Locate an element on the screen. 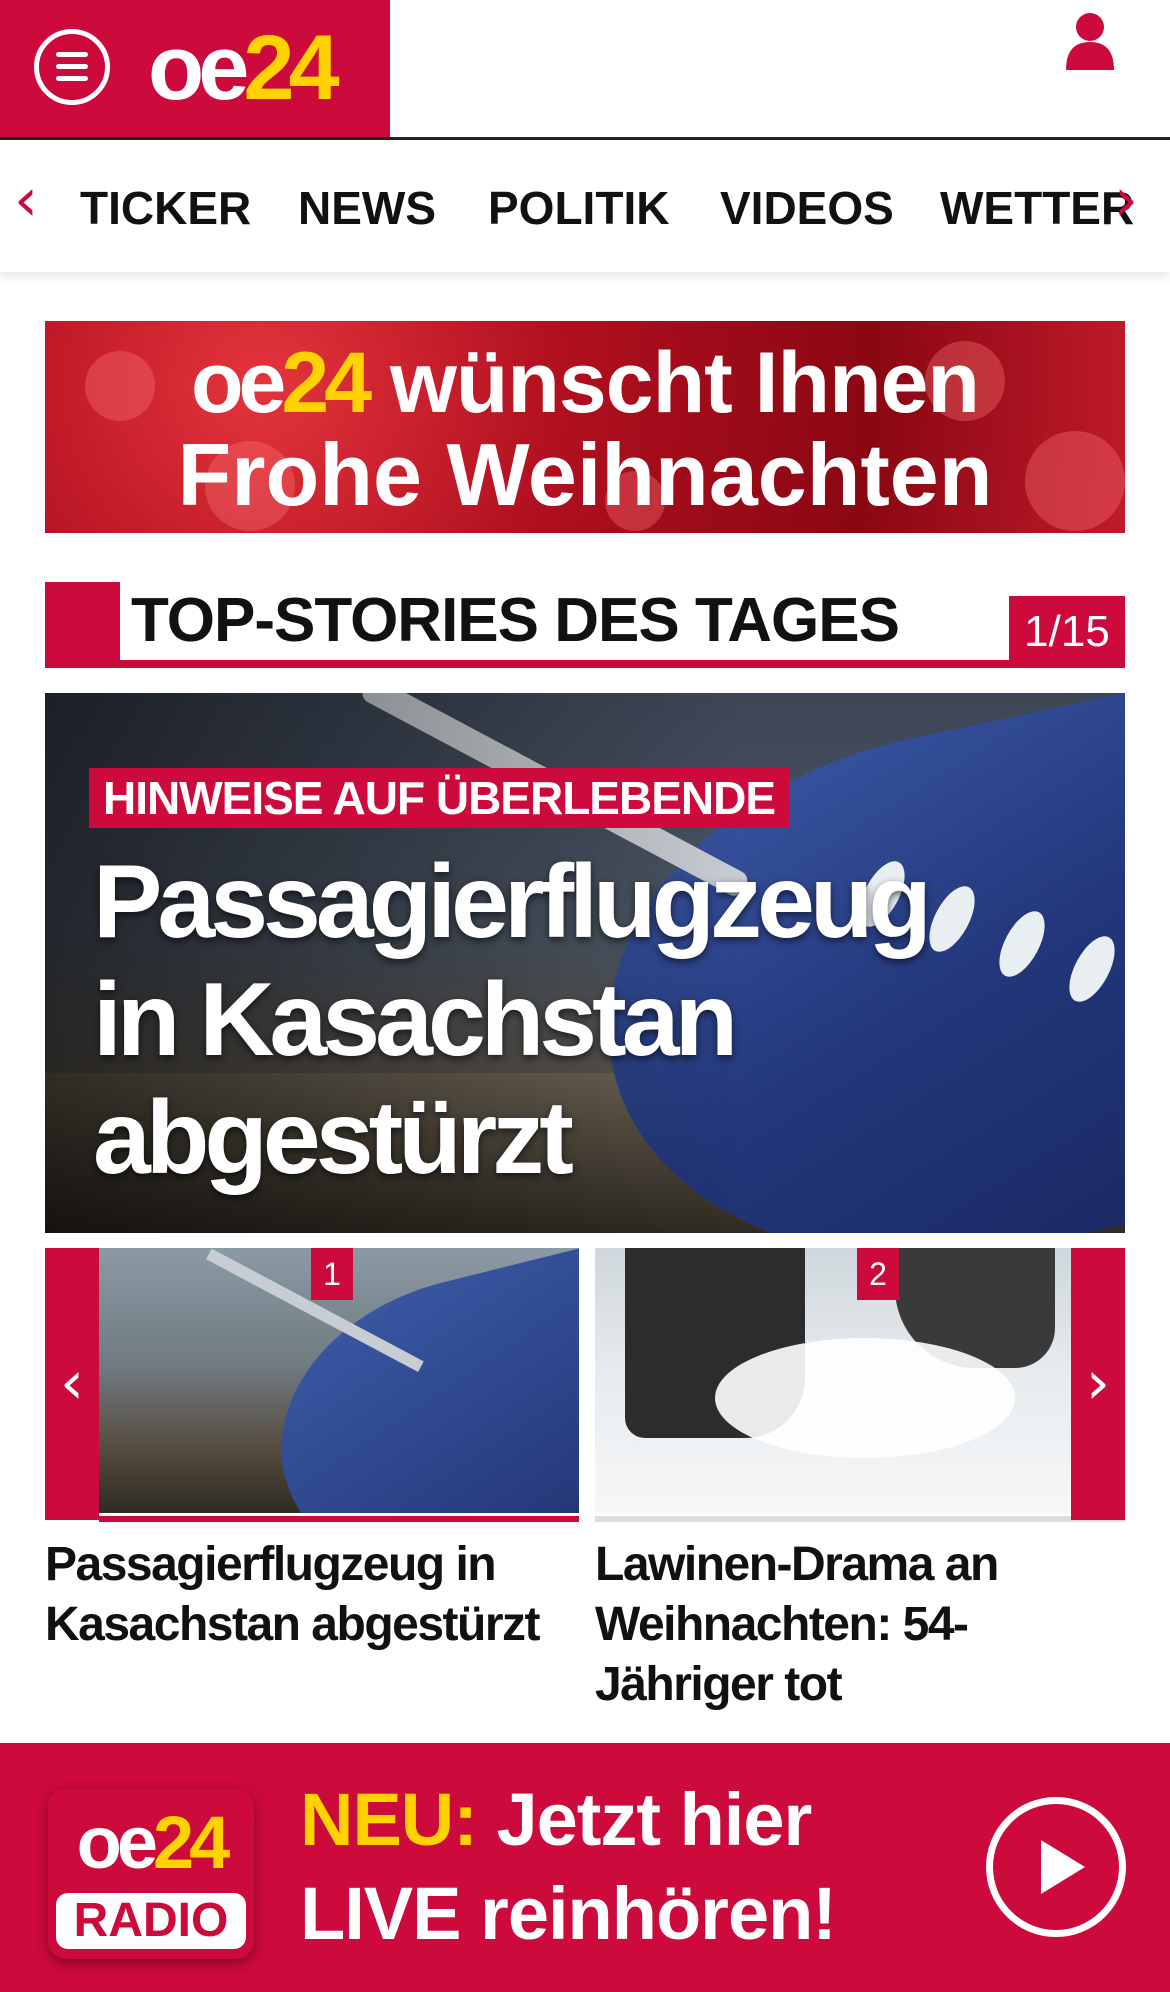 Image resolution: width=1170 pixels, height=1992 pixels. thumb-plane-image is located at coordinates (413, 1380).